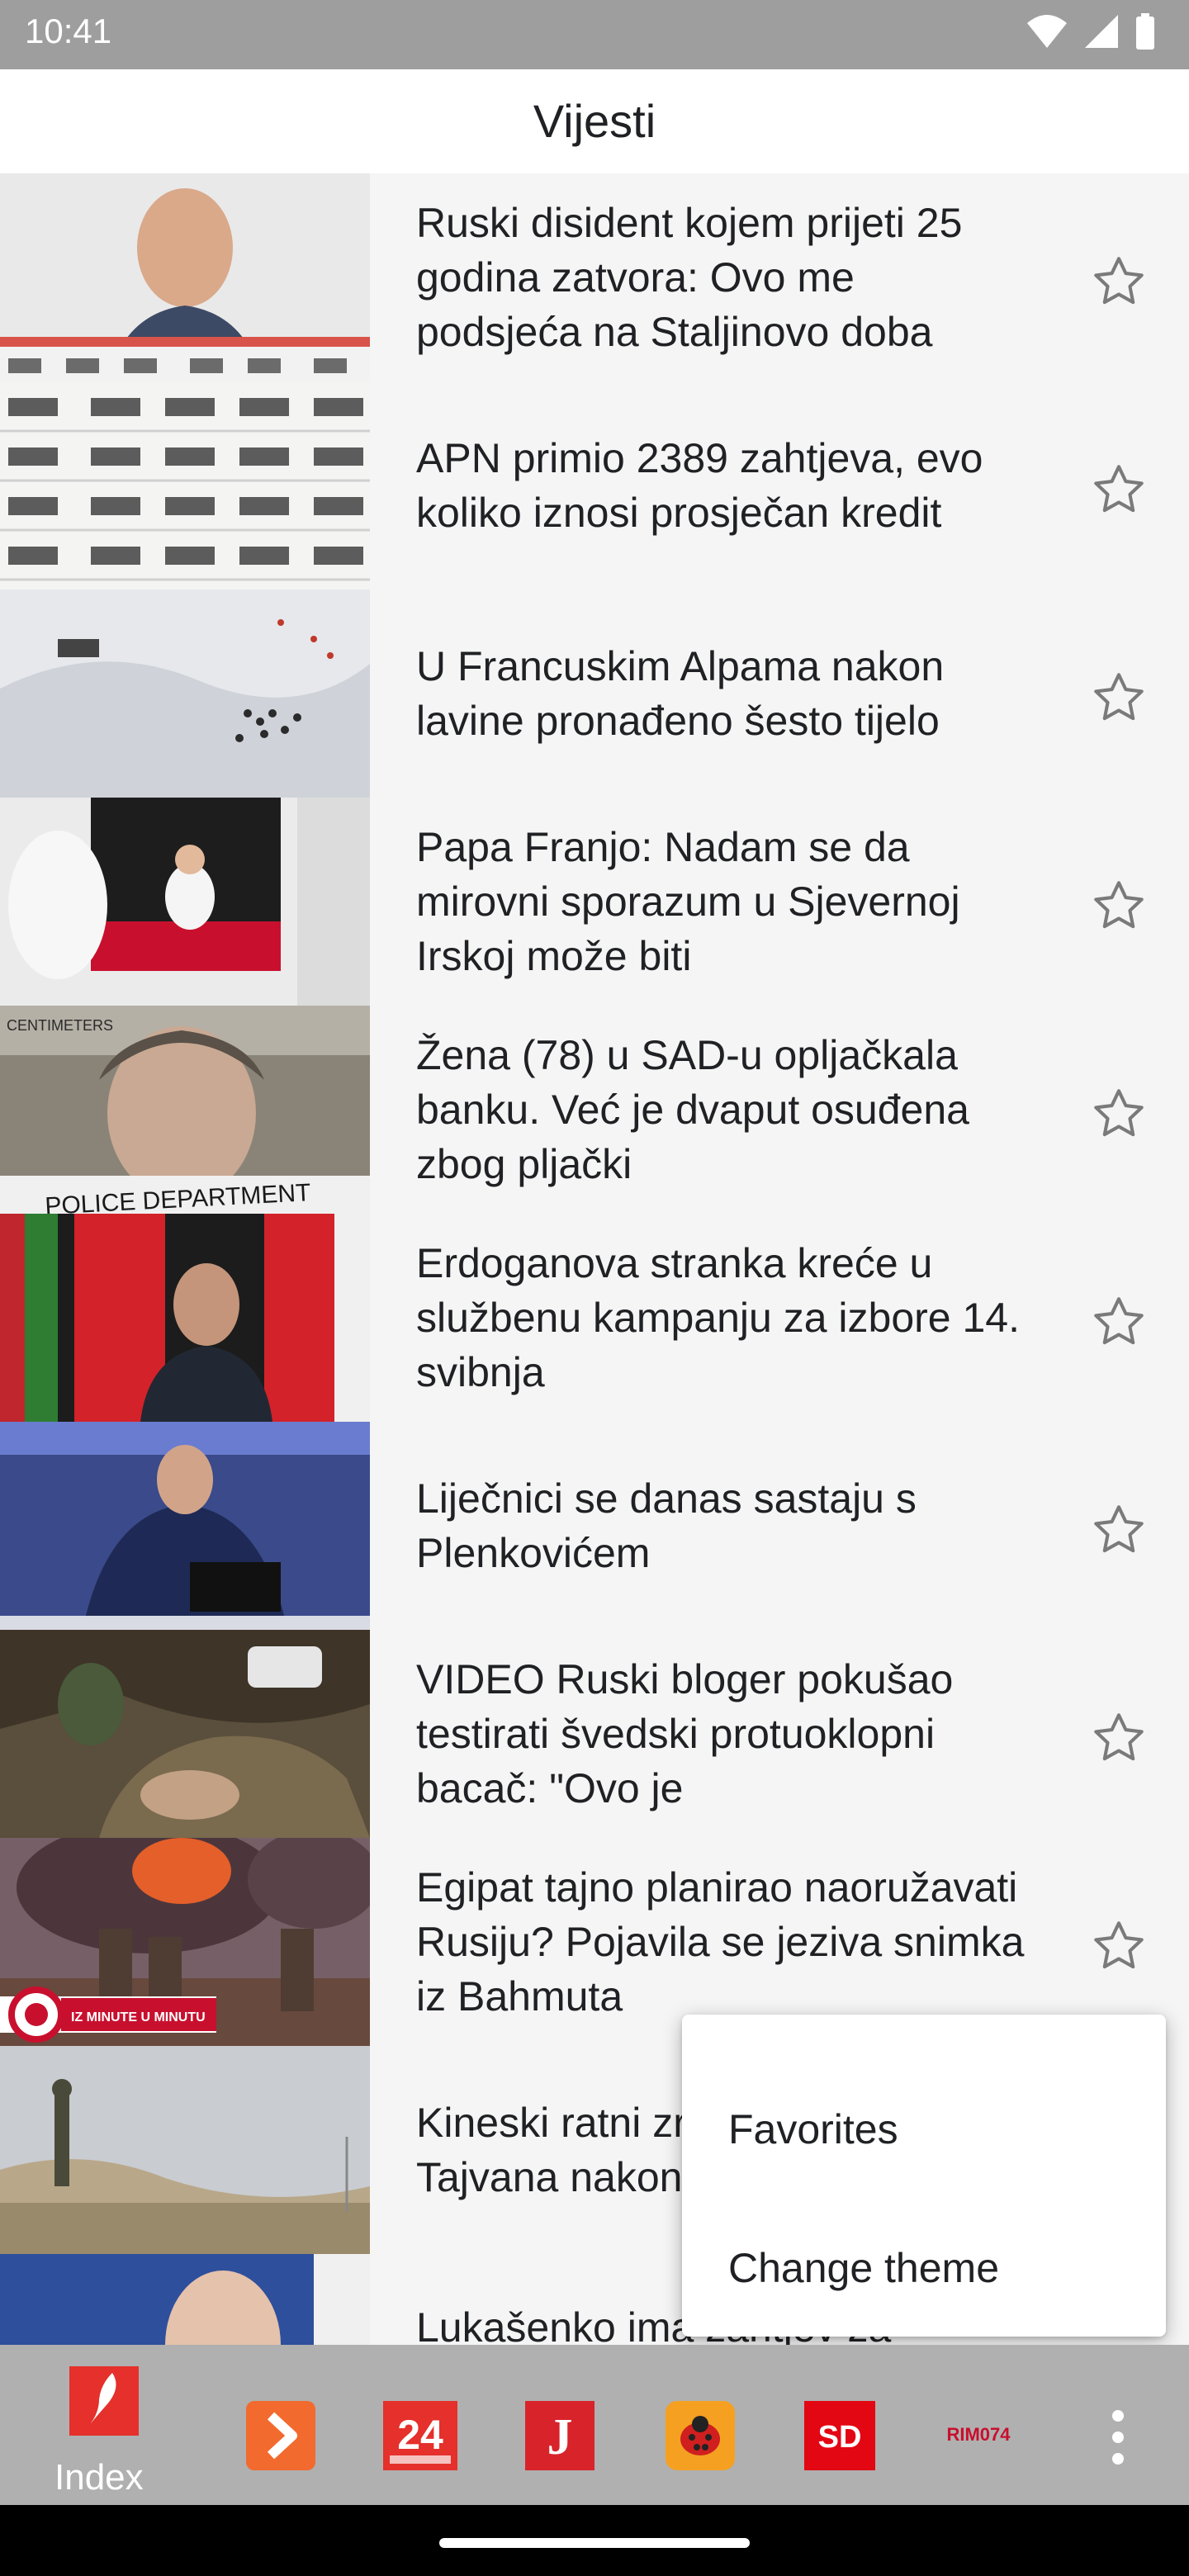 The width and height of the screenshot is (1189, 2576). I want to click on news-headline: Liječnici se danas sastaju s Plenkovićem, so click(666, 1525).